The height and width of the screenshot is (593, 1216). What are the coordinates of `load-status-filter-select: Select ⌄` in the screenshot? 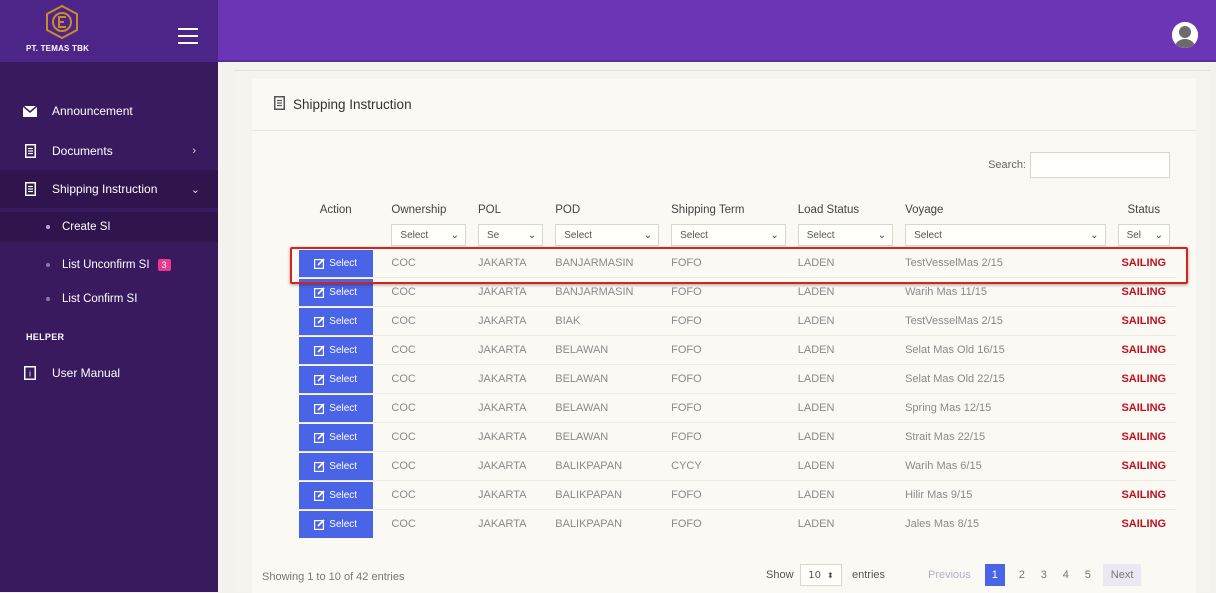 It's located at (845, 235).